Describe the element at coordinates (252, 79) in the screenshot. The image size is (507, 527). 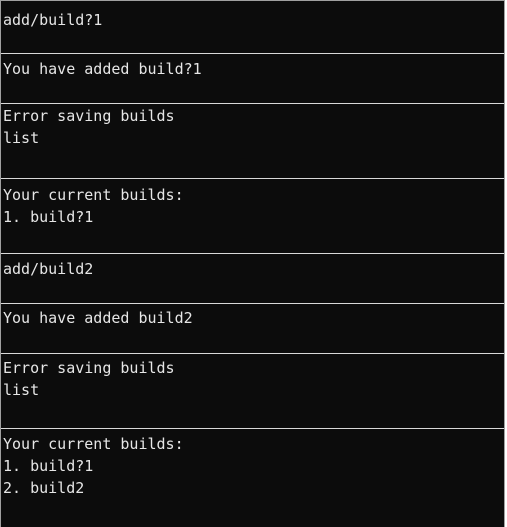
I see `console-message: You have added build?1` at that location.